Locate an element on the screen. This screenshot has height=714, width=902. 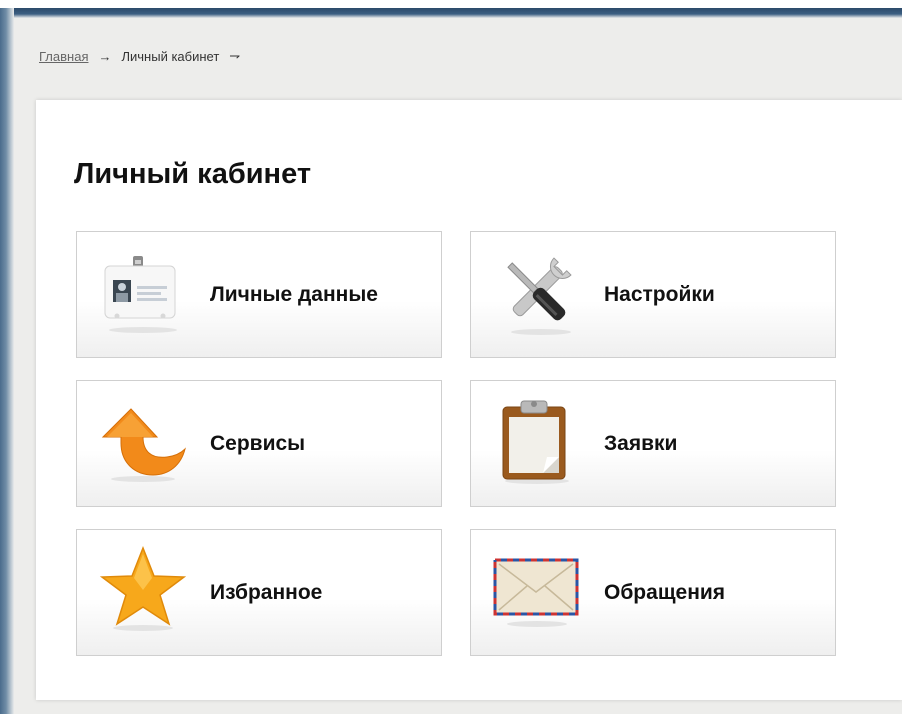
tile-label: Сервисы is located at coordinates (258, 443).